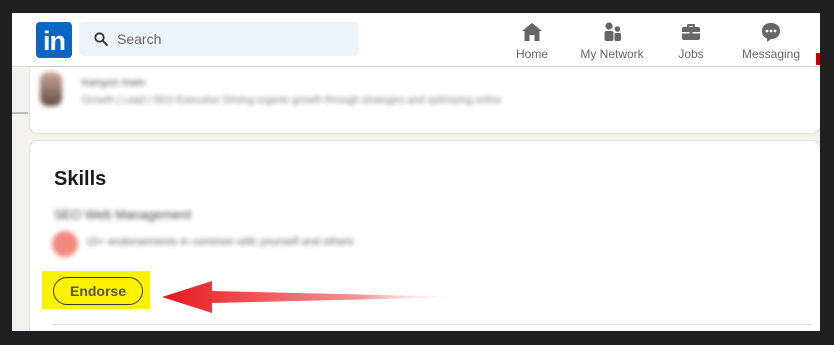 The height and width of the screenshot is (345, 834). Describe the element at coordinates (314, 297) in the screenshot. I see `red-arrow-annotation` at that location.